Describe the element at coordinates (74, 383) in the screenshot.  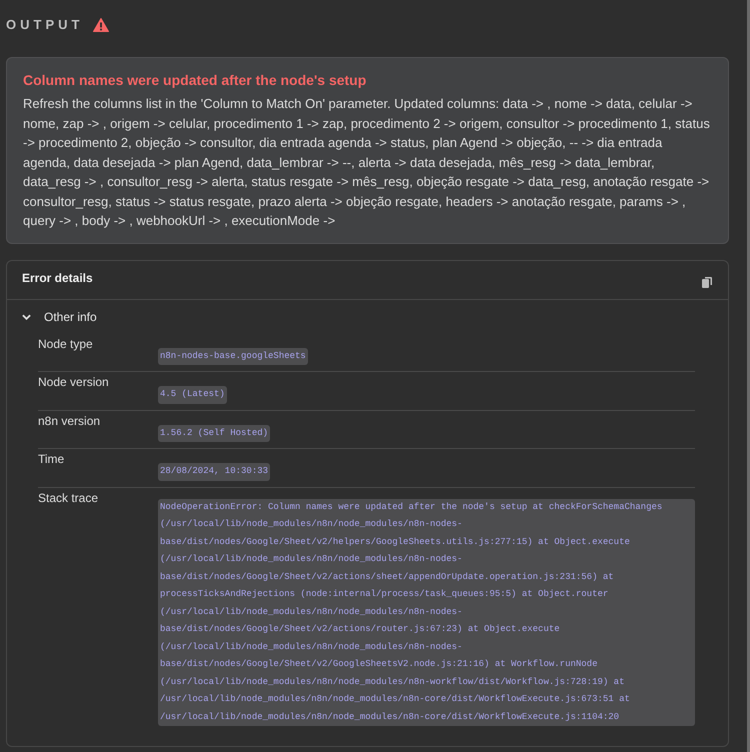
I see `info-label: Node version` at that location.